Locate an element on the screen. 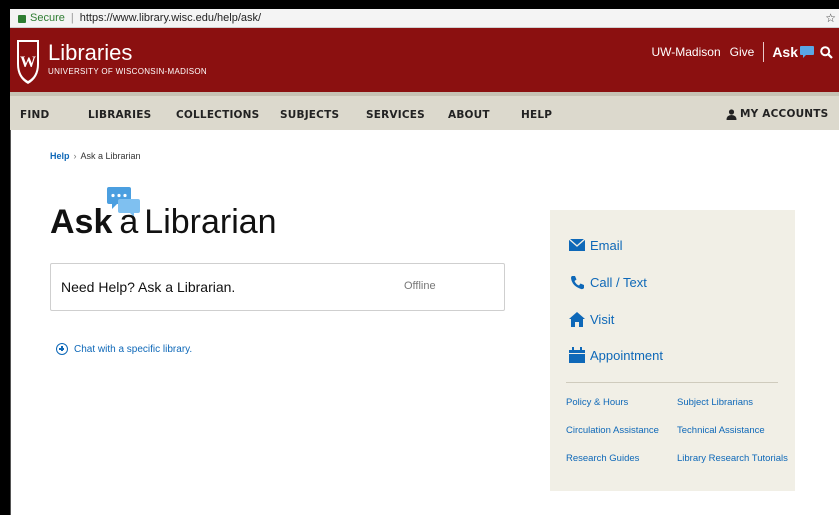 This screenshot has width=839, height=515. appointment-link: Appointment is located at coordinates (615, 355).